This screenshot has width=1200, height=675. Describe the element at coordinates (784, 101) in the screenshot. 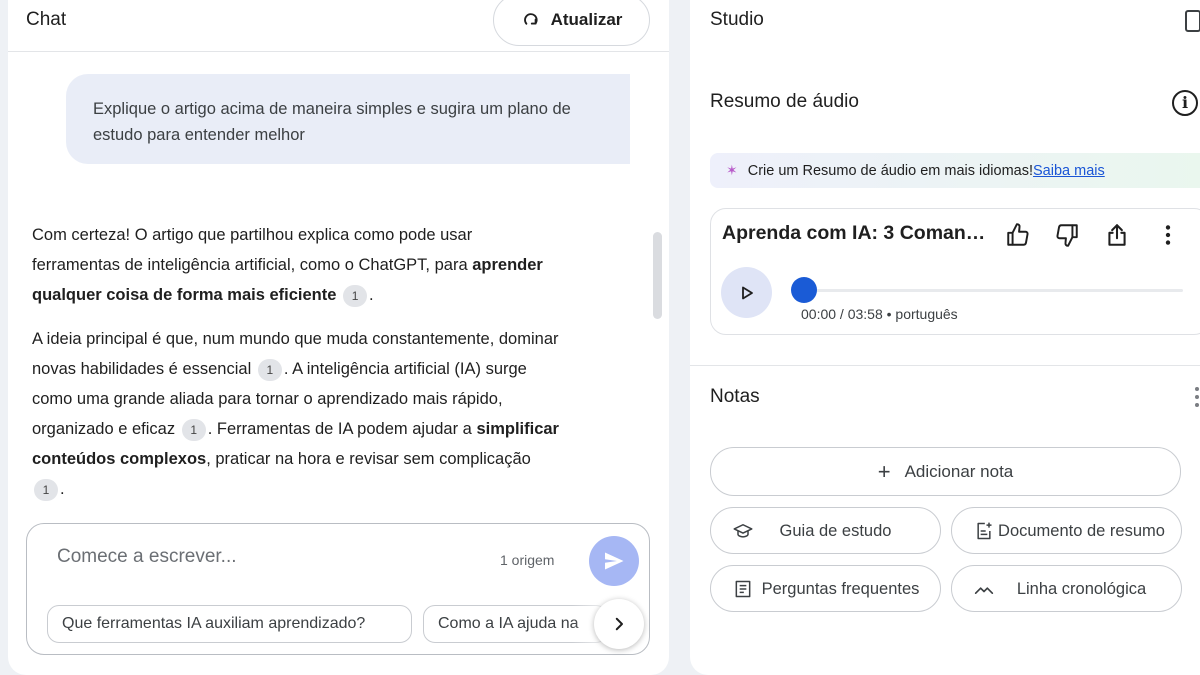

I see `audio-summary-label: Resumo de áudio` at that location.